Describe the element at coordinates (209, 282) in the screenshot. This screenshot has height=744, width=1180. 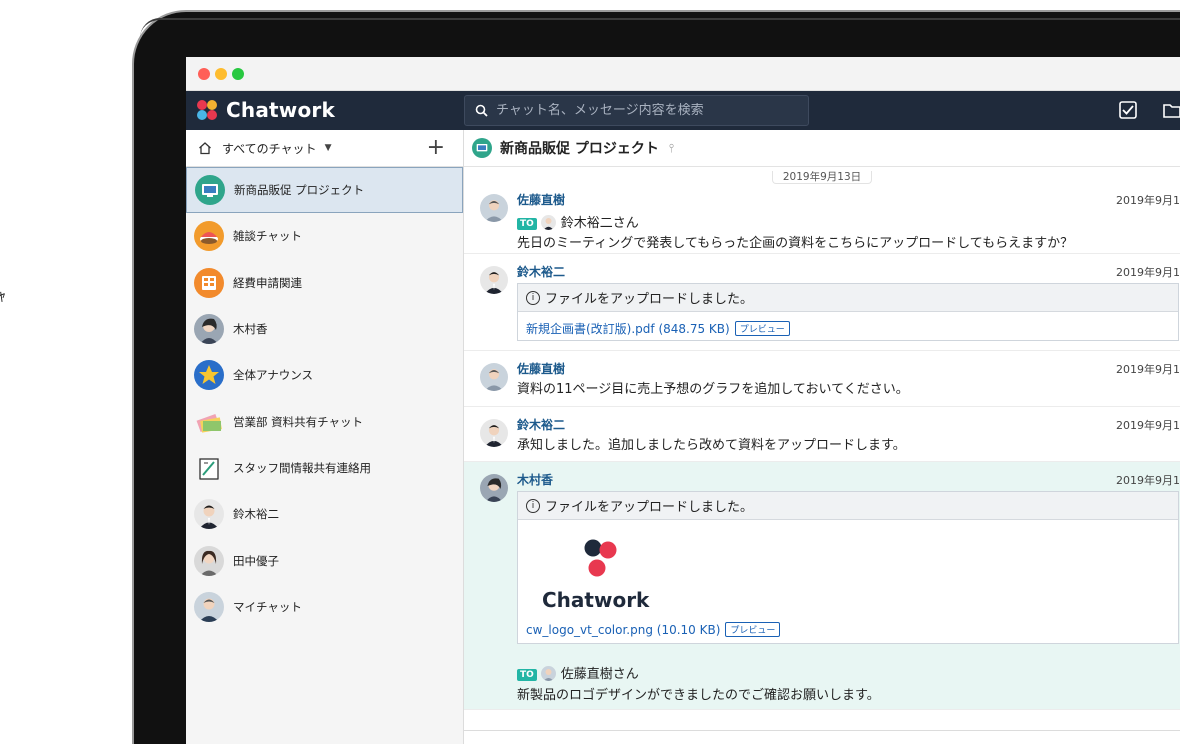
I see `room-avatar-expense` at that location.